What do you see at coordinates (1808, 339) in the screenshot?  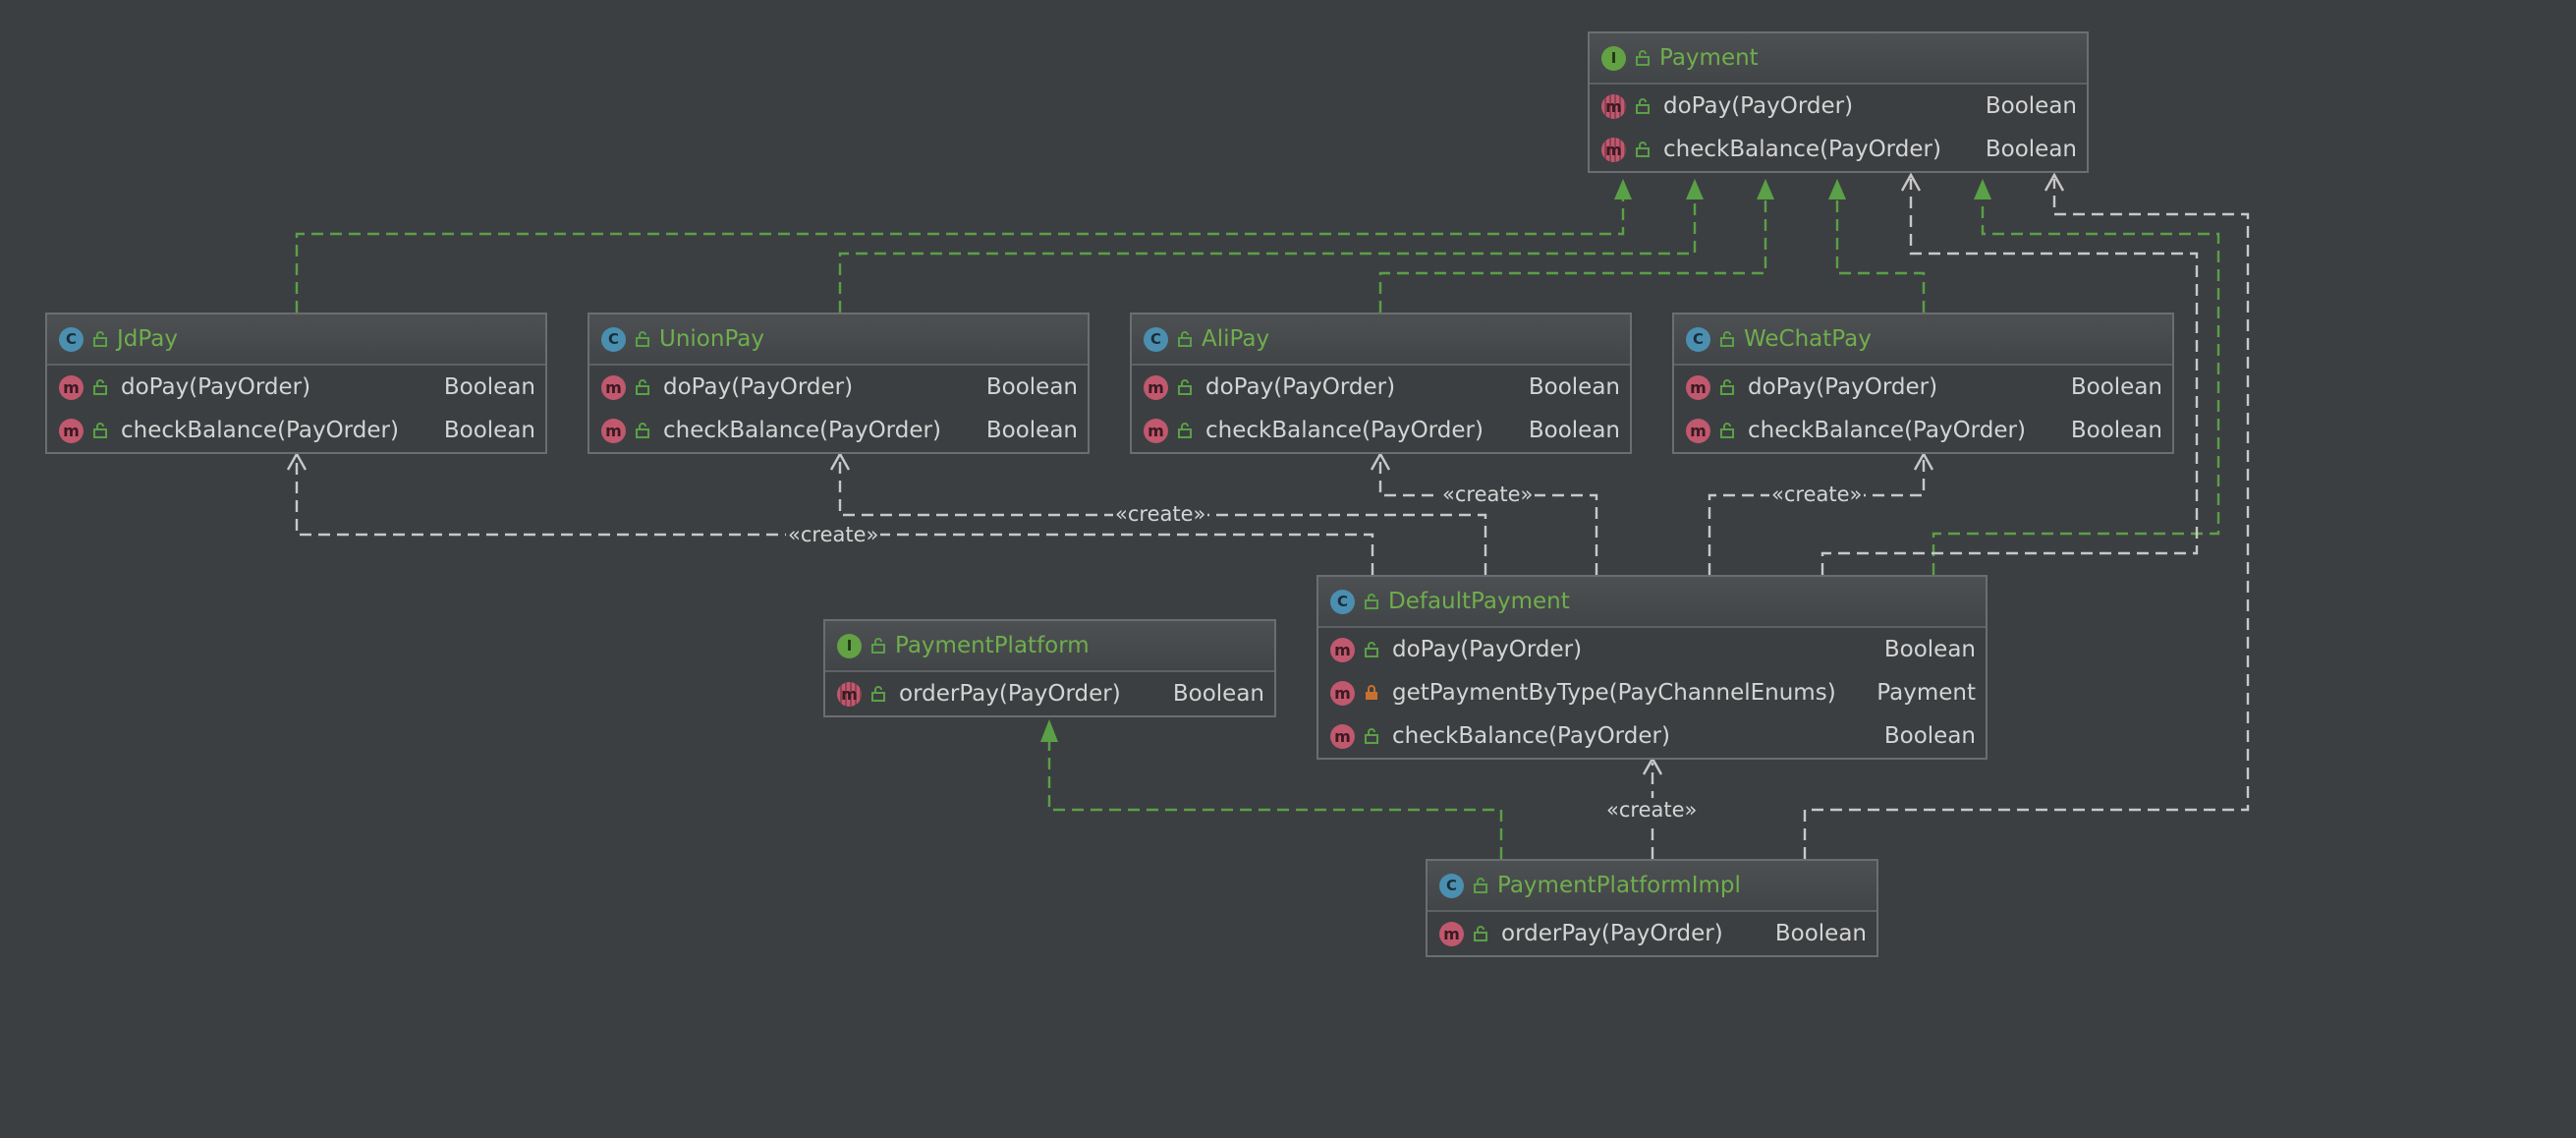 I see `node-title: WeChatPay` at bounding box center [1808, 339].